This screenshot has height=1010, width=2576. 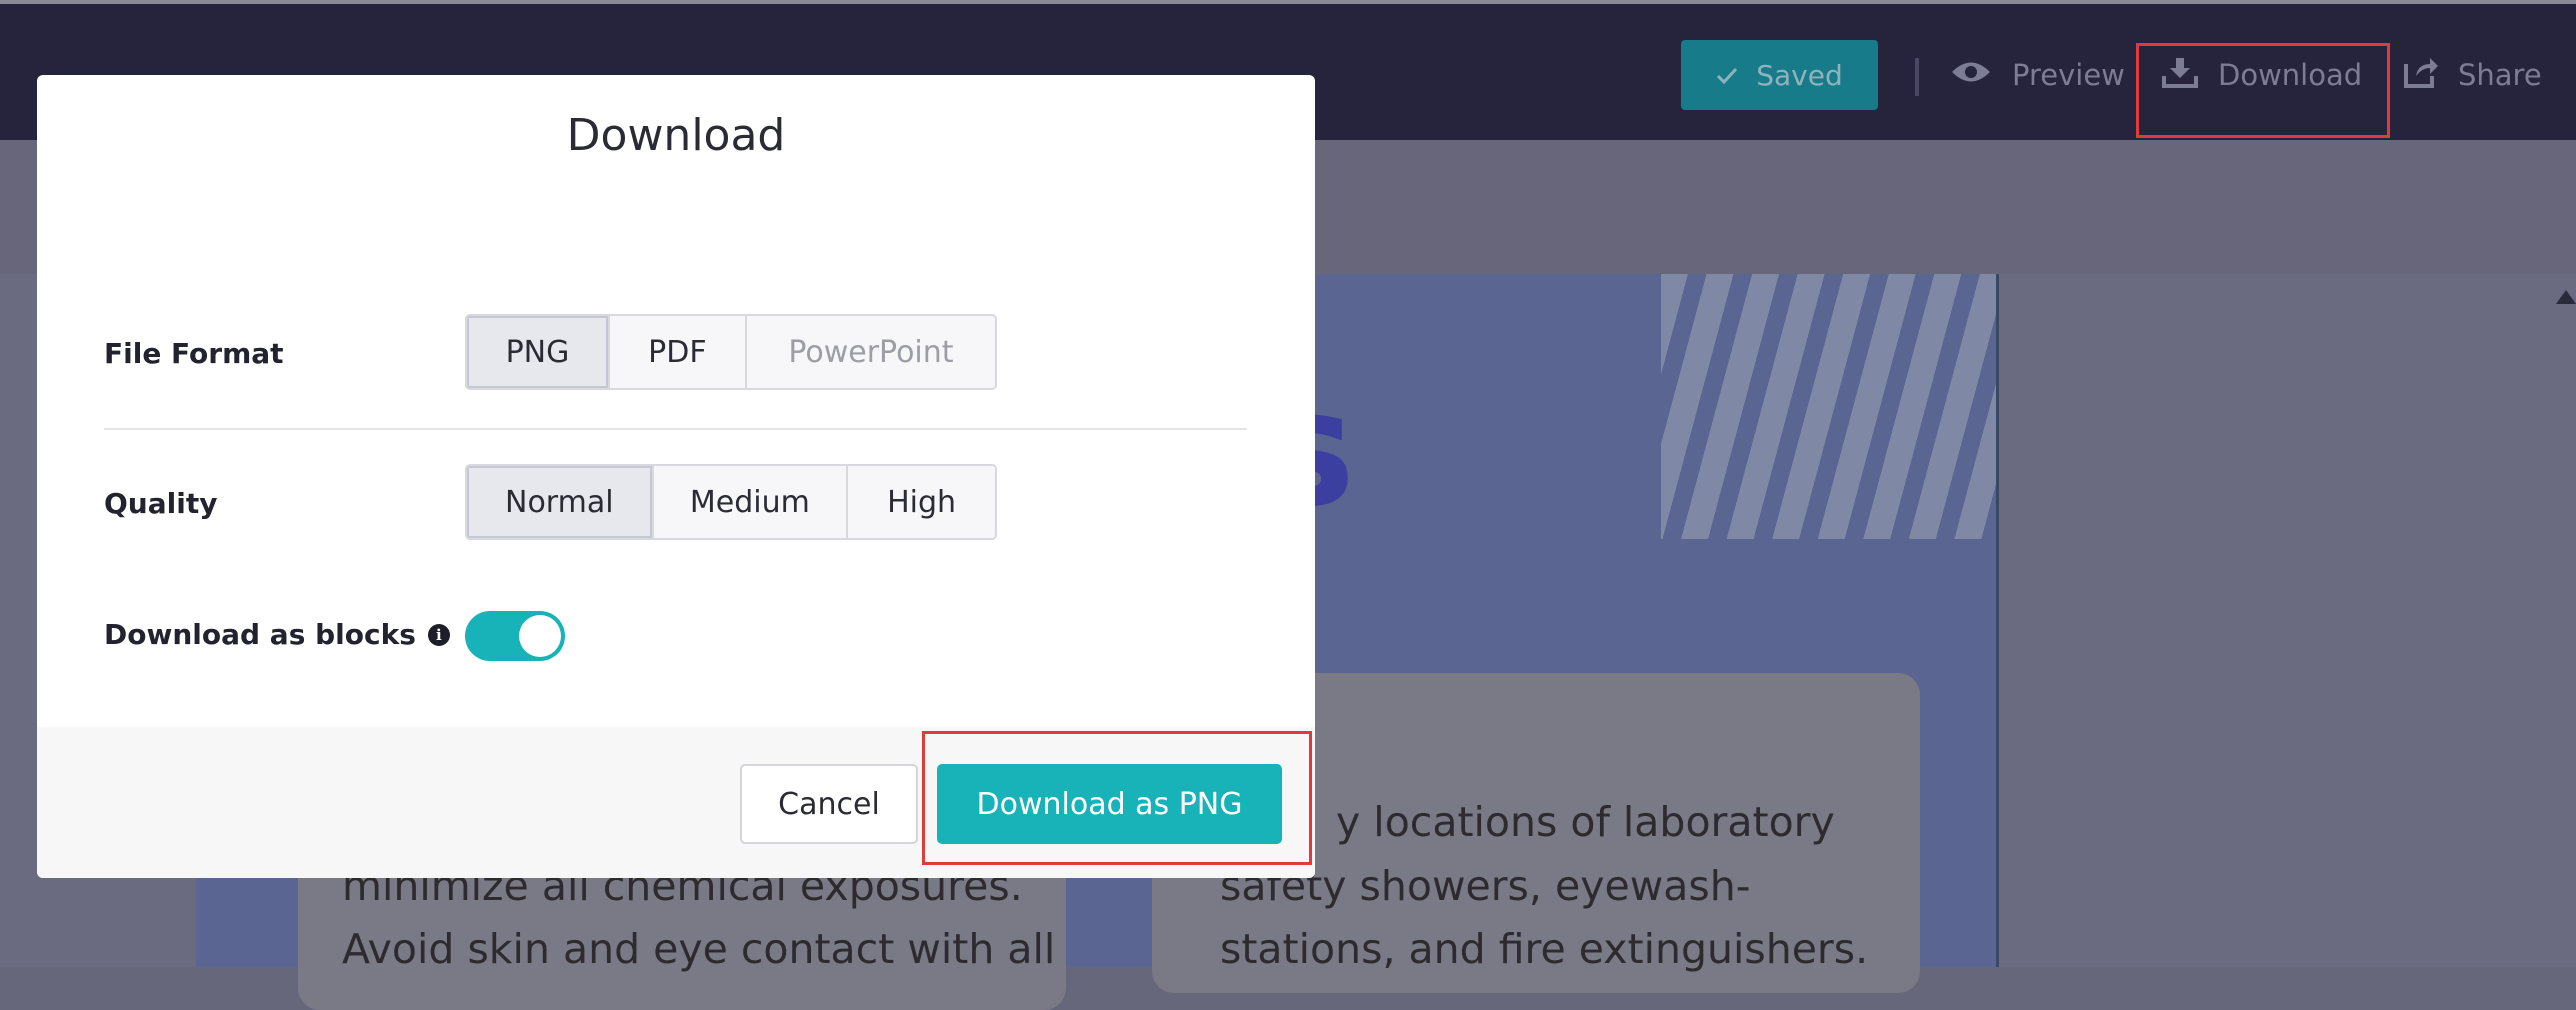 I want to click on toggle-knob, so click(x=540, y=636).